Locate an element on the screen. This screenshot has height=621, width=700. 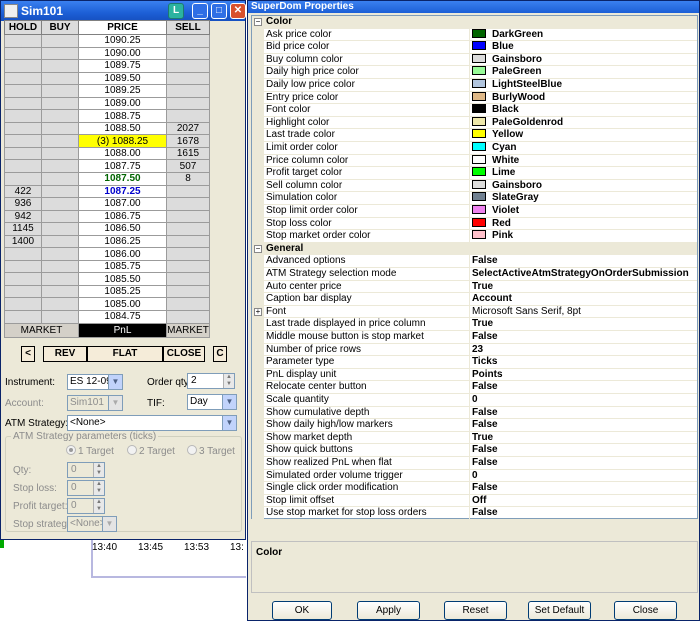
property-value: SelectActiveAtmStrategyOnOrderSubmission is located at coordinates (584, 274).